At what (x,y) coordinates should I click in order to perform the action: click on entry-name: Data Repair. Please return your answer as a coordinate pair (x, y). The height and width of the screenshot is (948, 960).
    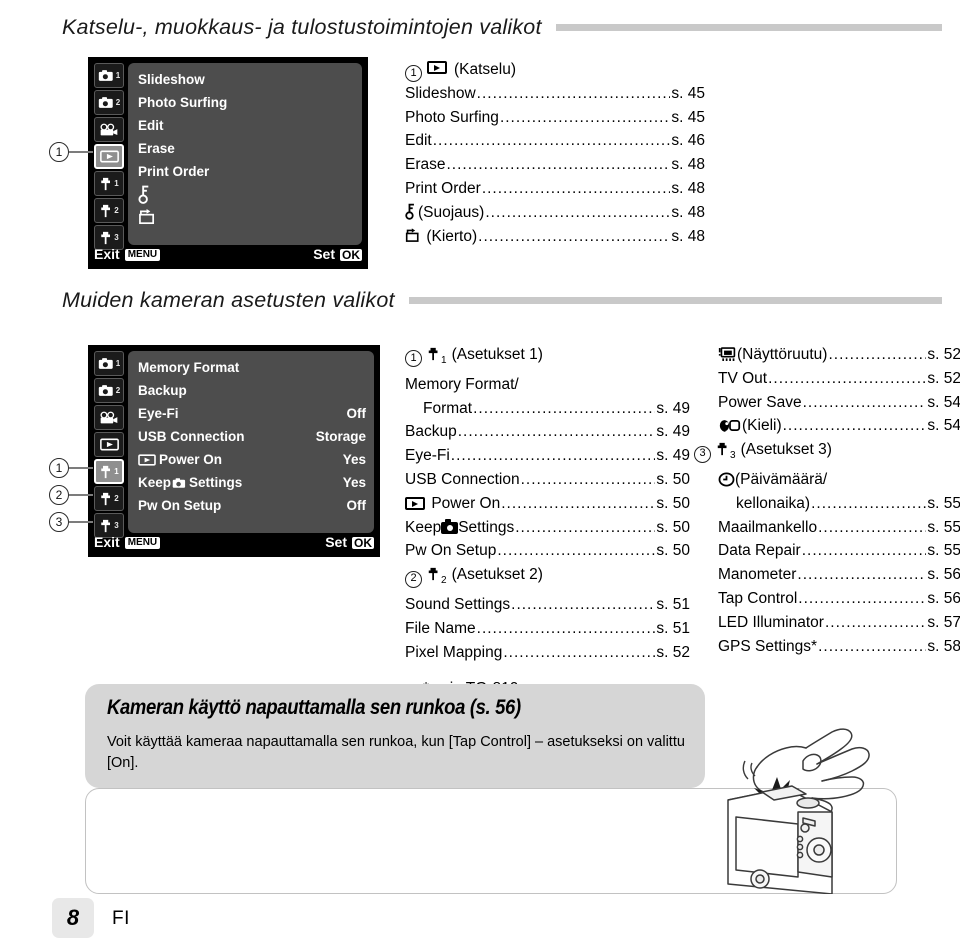
    Looking at the image, I should click on (759, 551).